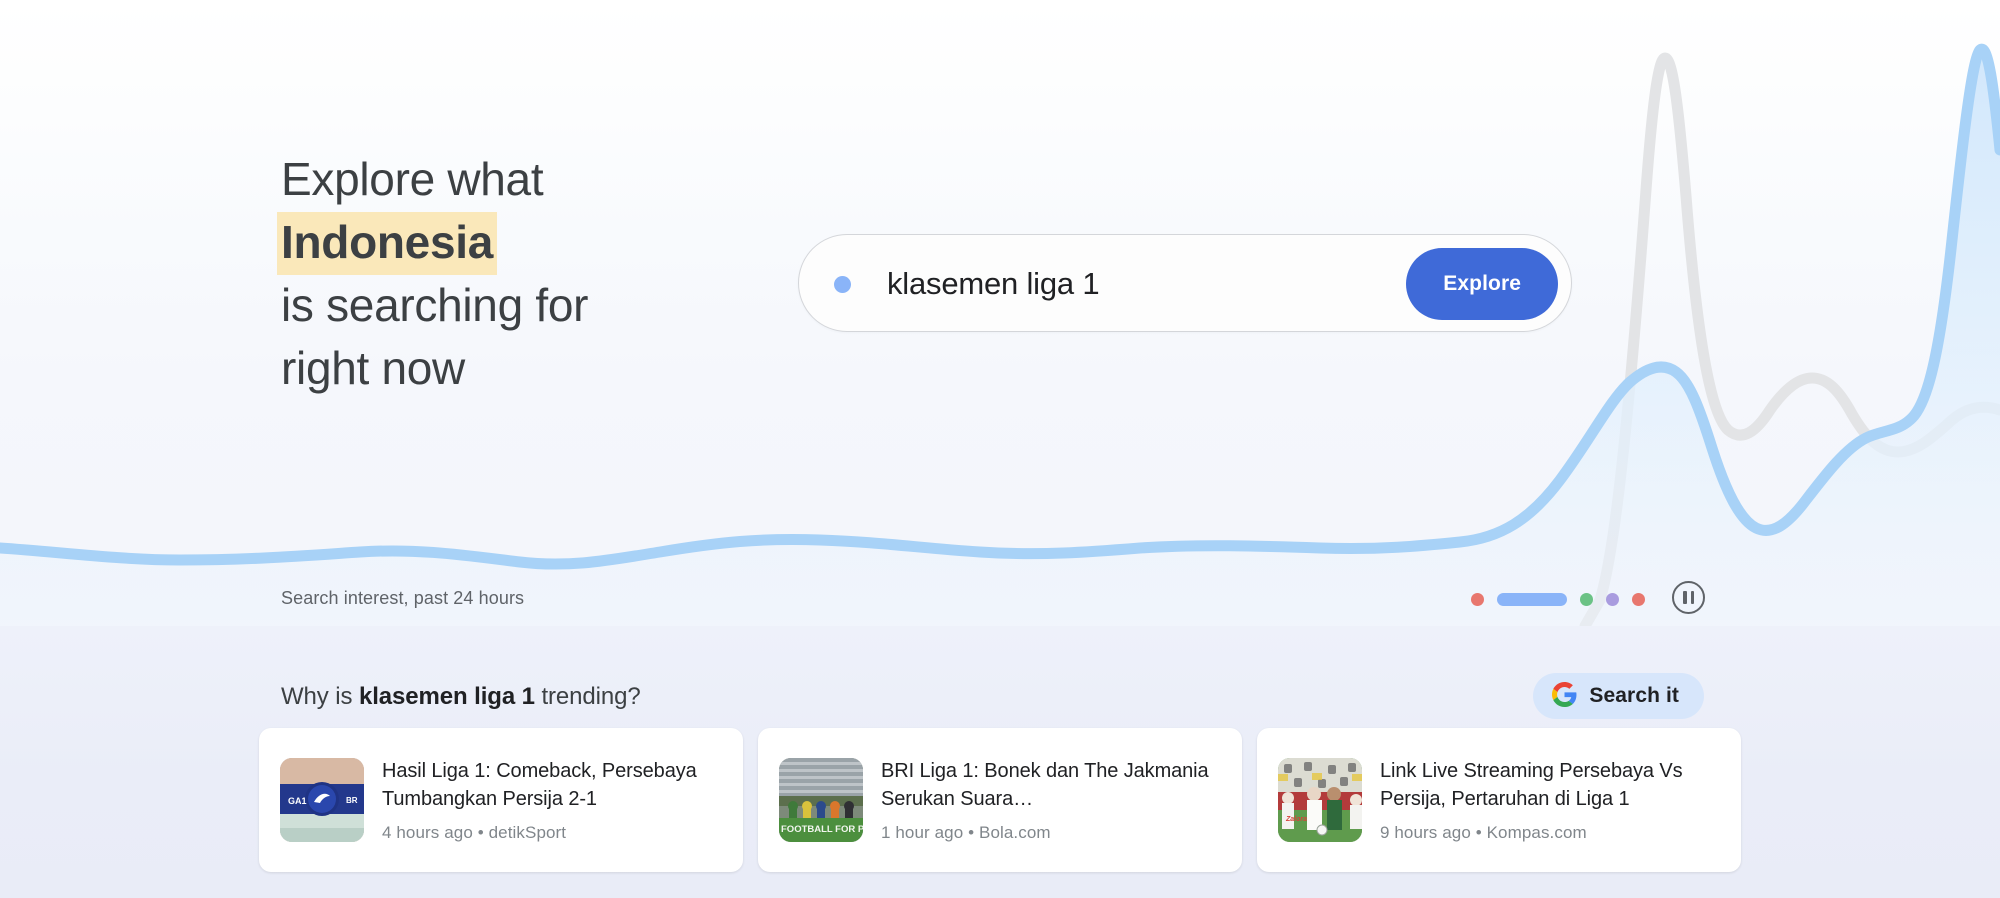 The width and height of the screenshot is (2000, 898). I want to click on news-card-meta: 4 hours ago • detikSport, so click(551, 833).